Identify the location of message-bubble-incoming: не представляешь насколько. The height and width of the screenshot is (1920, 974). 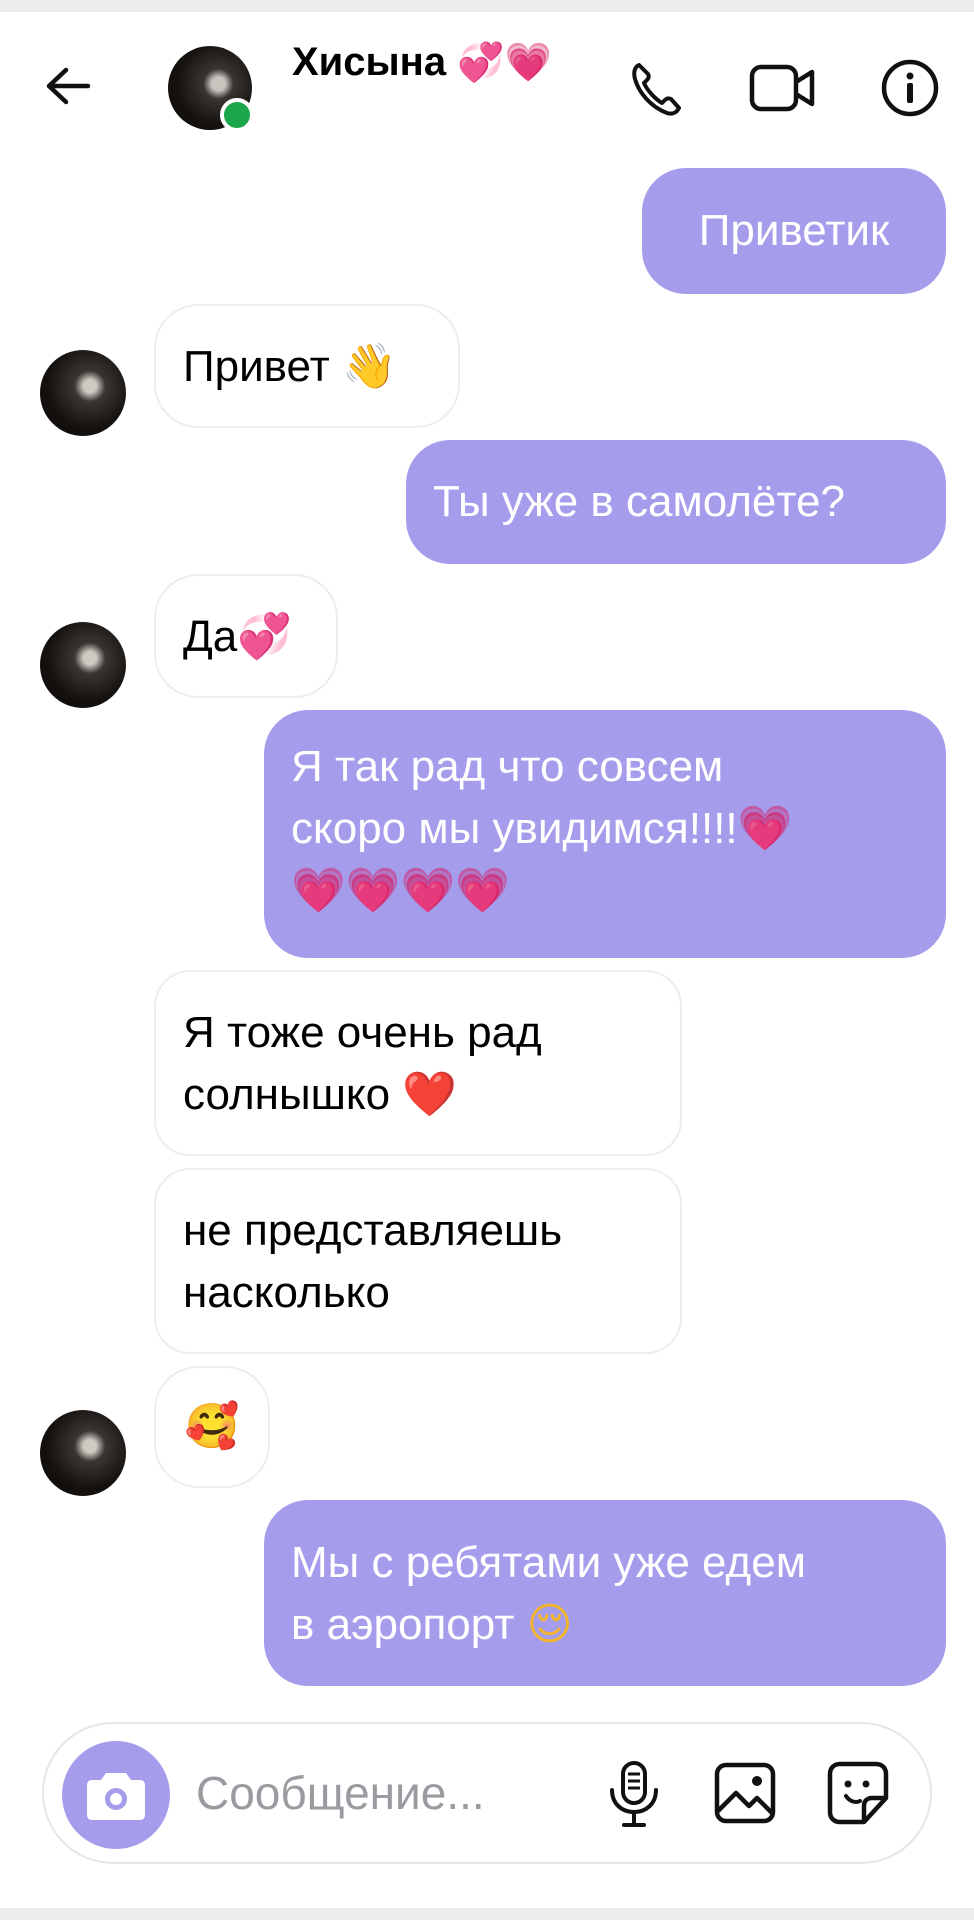
(418, 1261).